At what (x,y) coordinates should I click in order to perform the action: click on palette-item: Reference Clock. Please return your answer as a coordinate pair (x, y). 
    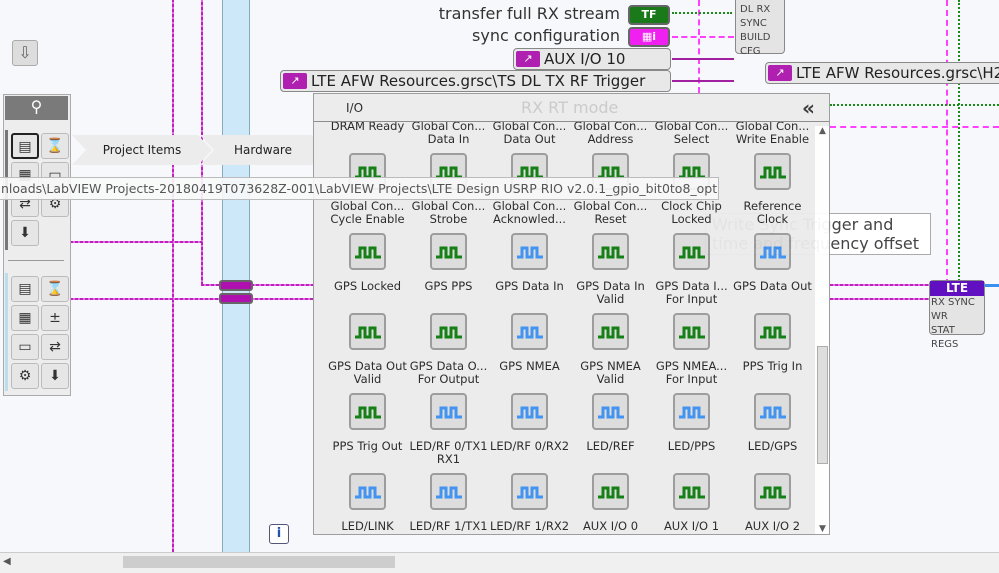
    Looking at the image, I should click on (772, 189).